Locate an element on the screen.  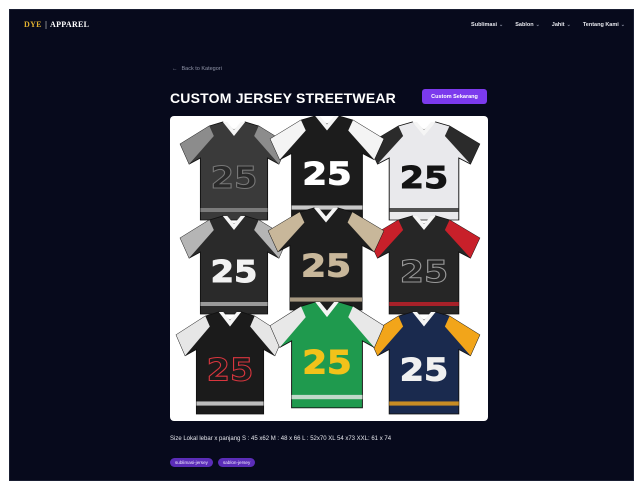
jersey-8: 25 is located at coordinates (327, 355).